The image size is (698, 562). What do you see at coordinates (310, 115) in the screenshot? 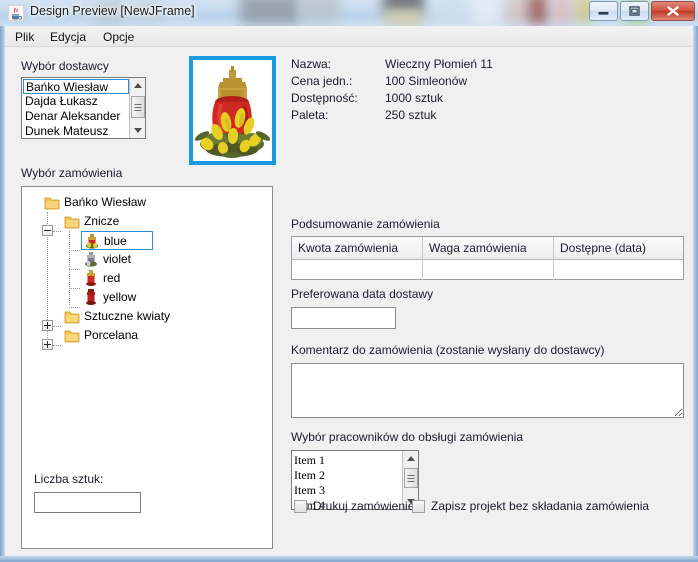
I see `product-field-key-3: Paleta:` at bounding box center [310, 115].